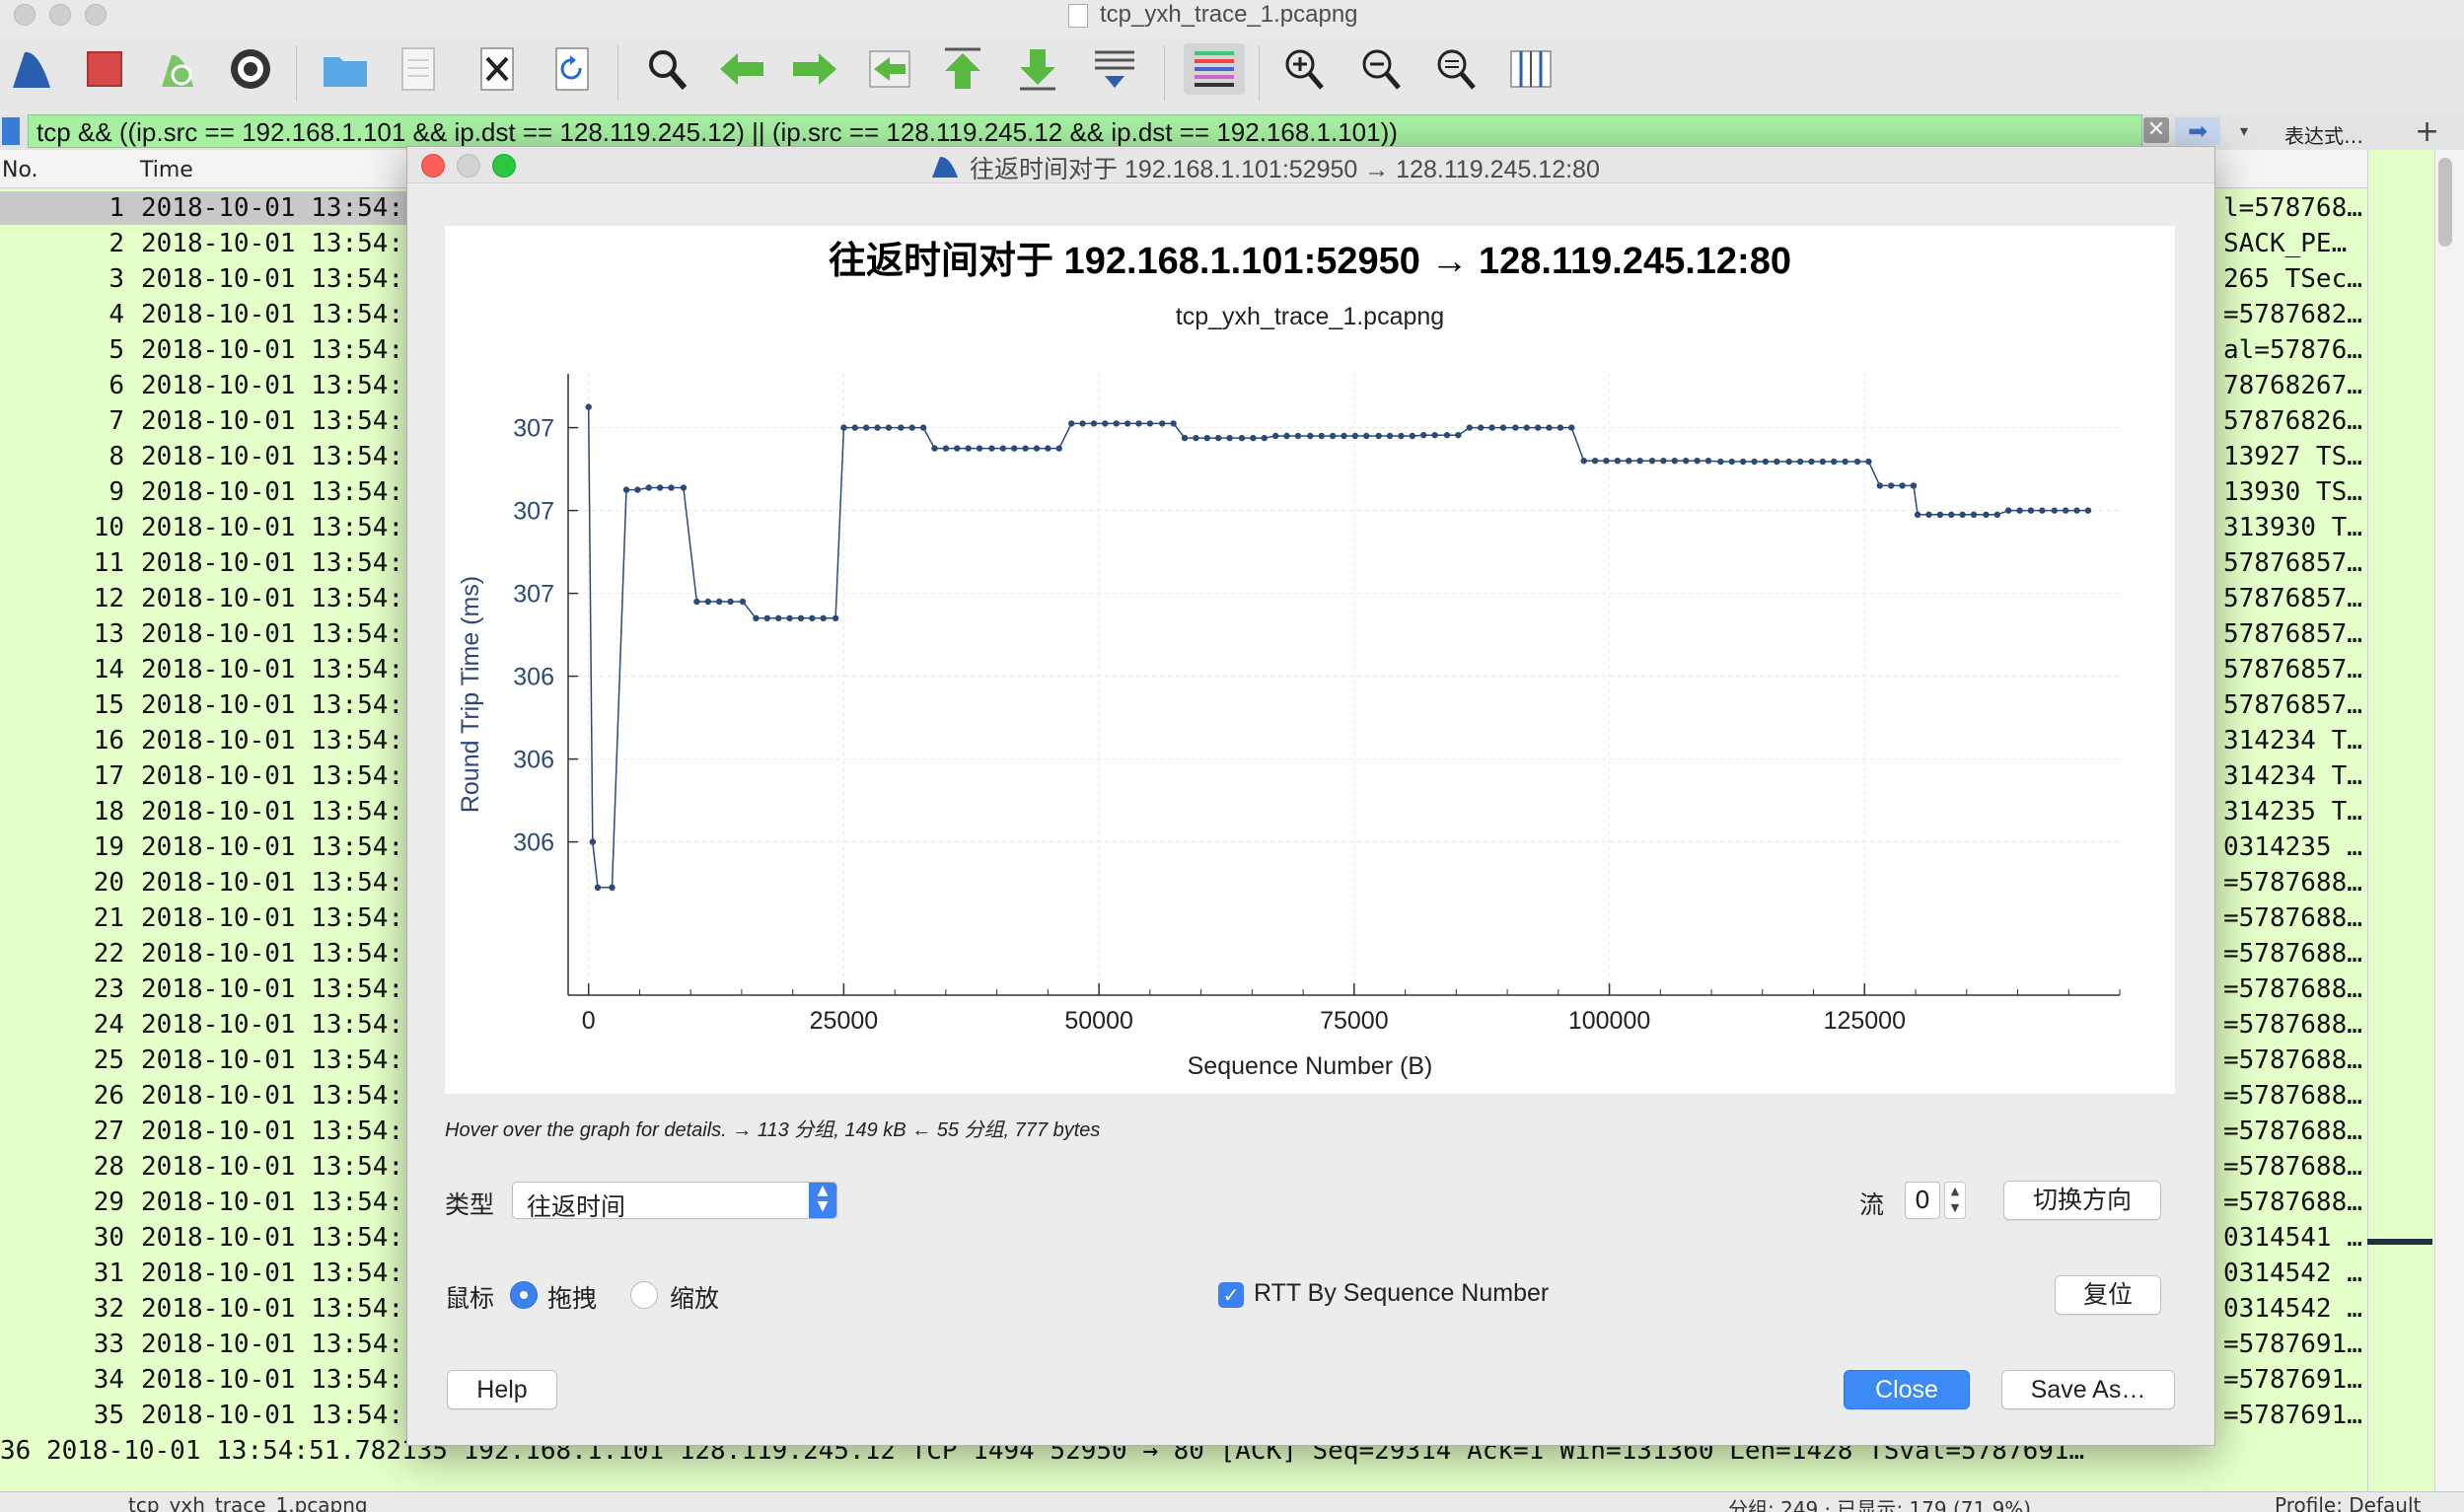 The width and height of the screenshot is (2464, 1512). What do you see at coordinates (25, 15) in the screenshot?
I see `window-close-button` at bounding box center [25, 15].